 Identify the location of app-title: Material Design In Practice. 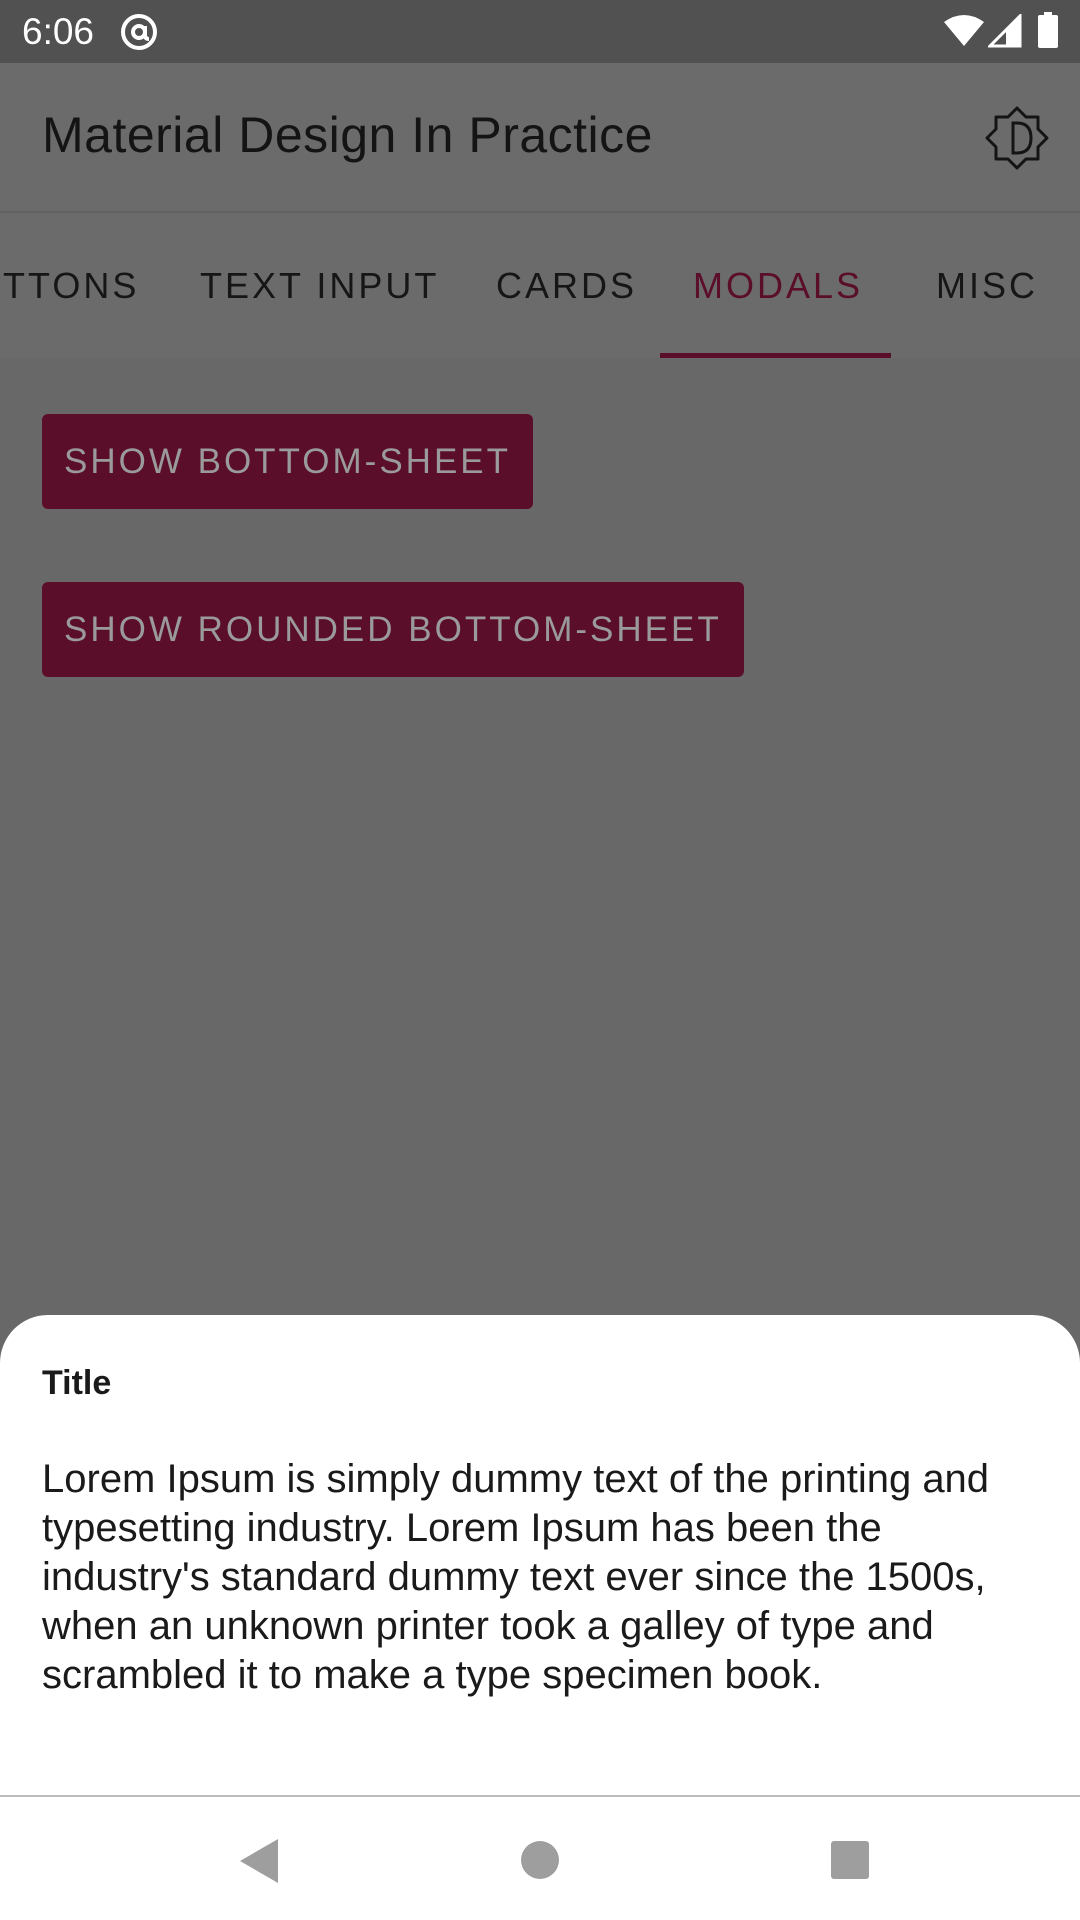
(347, 135).